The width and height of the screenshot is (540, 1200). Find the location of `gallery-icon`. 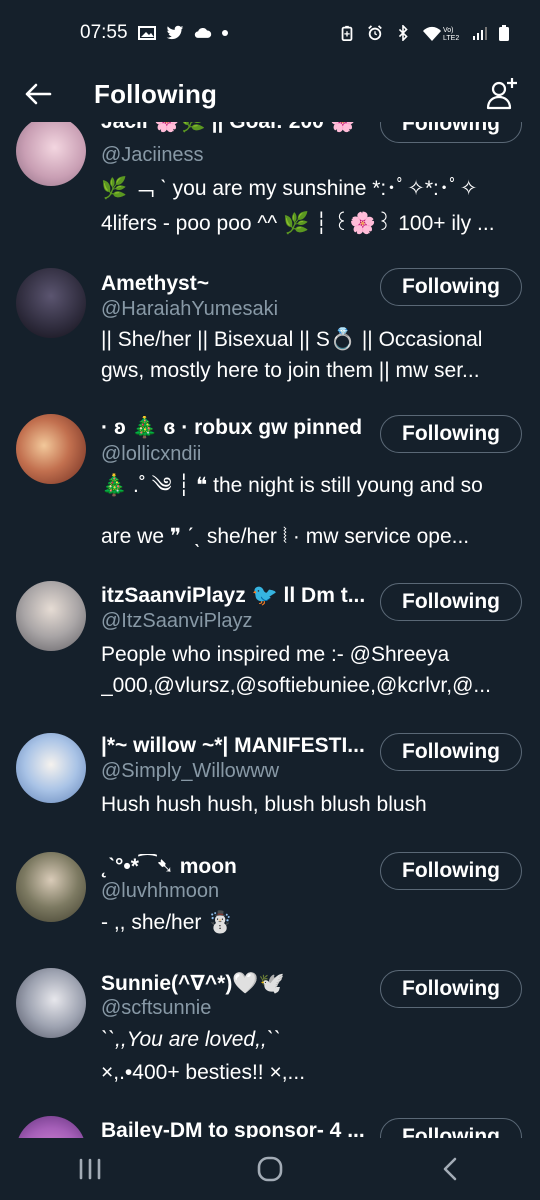

gallery-icon is located at coordinates (146, 33).